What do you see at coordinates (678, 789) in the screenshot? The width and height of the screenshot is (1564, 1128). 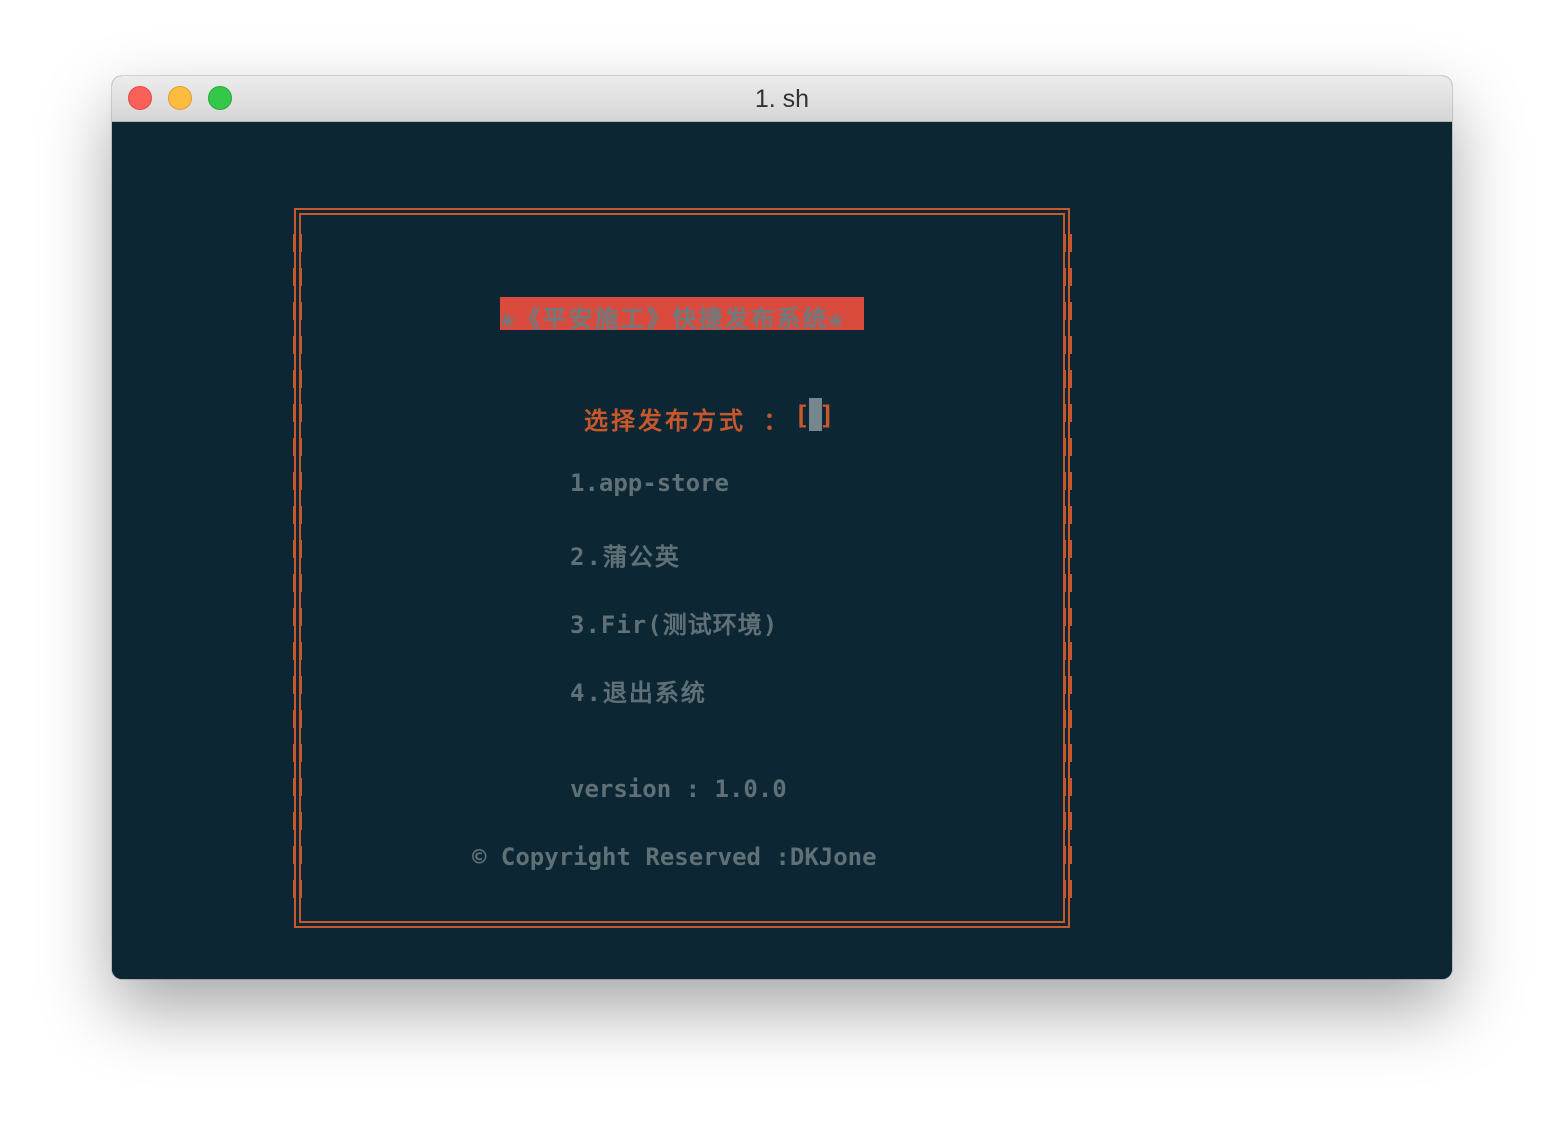 I see `version-label: version : 1.0.0` at bounding box center [678, 789].